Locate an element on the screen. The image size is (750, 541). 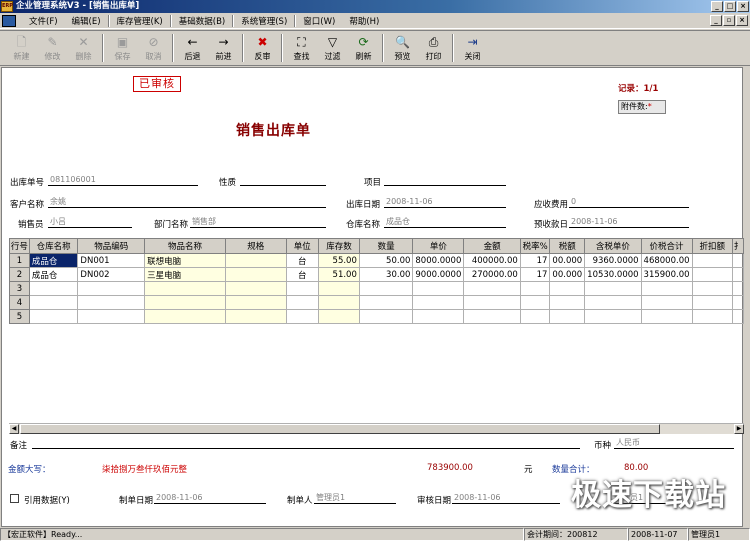
table-cell: 50.00 is located at coordinates (386, 260).